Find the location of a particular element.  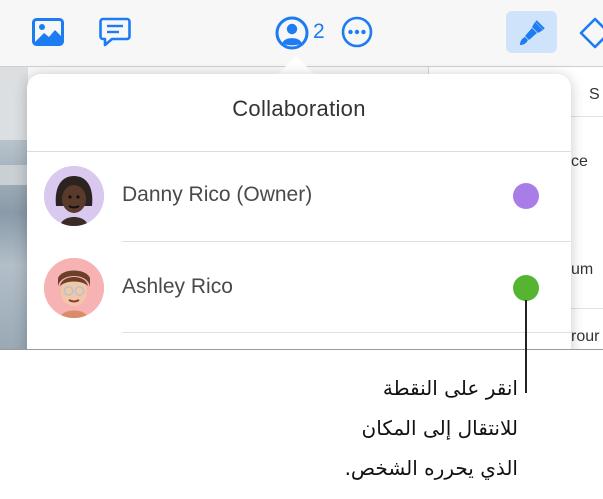

paintbrush-icon is located at coordinates (532, 32).